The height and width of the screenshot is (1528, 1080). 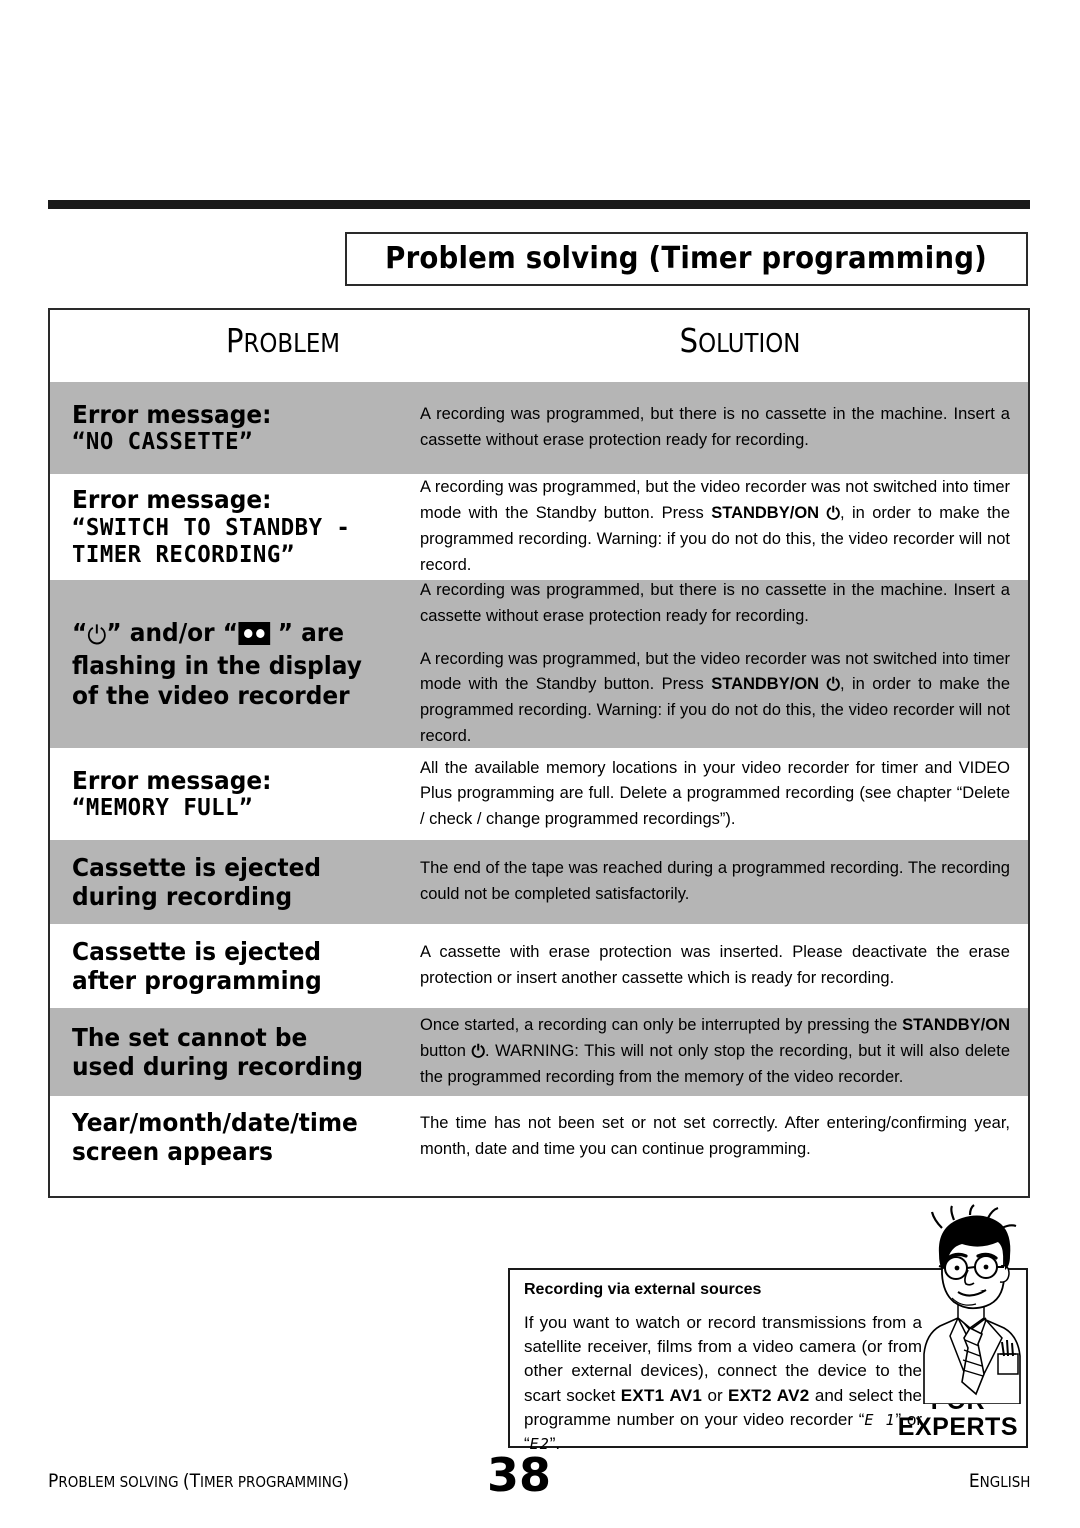 What do you see at coordinates (197, 980) in the screenshot?
I see `problem-text-line: after programming` at bounding box center [197, 980].